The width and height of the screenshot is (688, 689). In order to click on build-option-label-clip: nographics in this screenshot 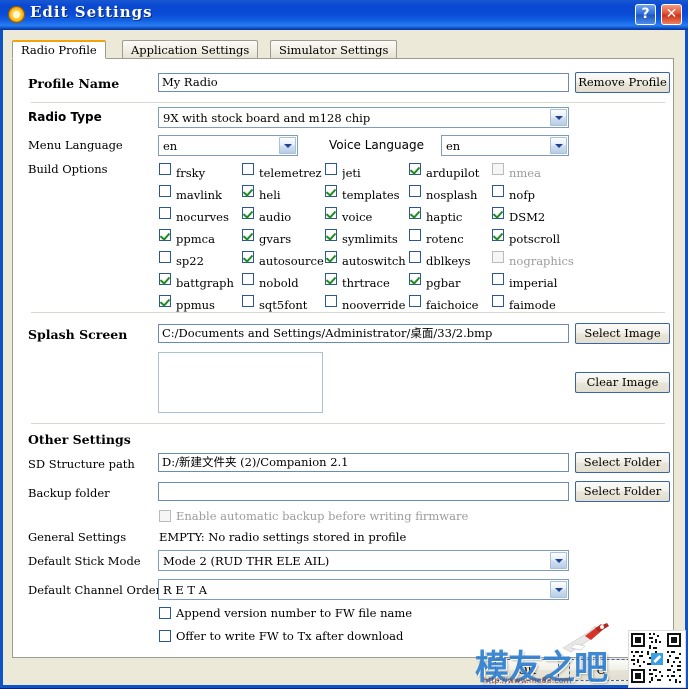, I will do `click(551, 259)`.